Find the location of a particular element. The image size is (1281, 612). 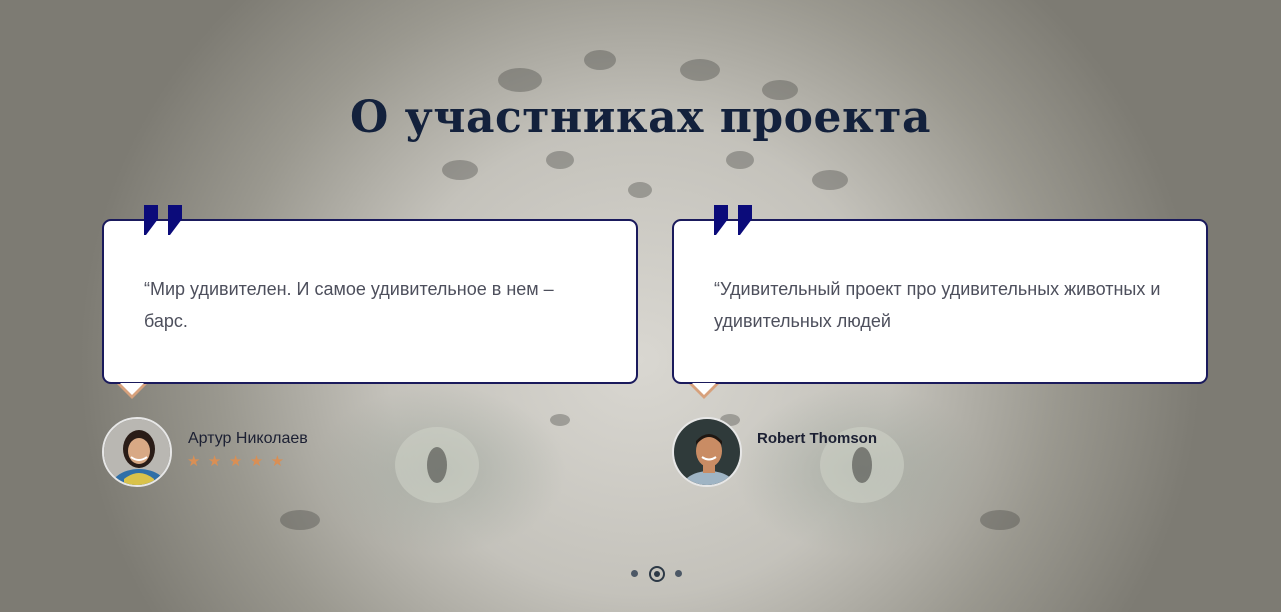

carousel-dot-active is located at coordinates (657, 574).